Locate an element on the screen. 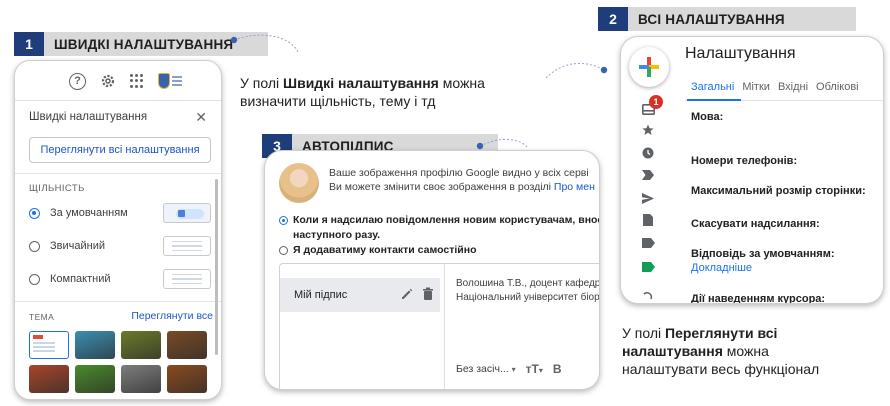 This screenshot has height=406, width=890. settings-title: Налаштування is located at coordinates (740, 53).